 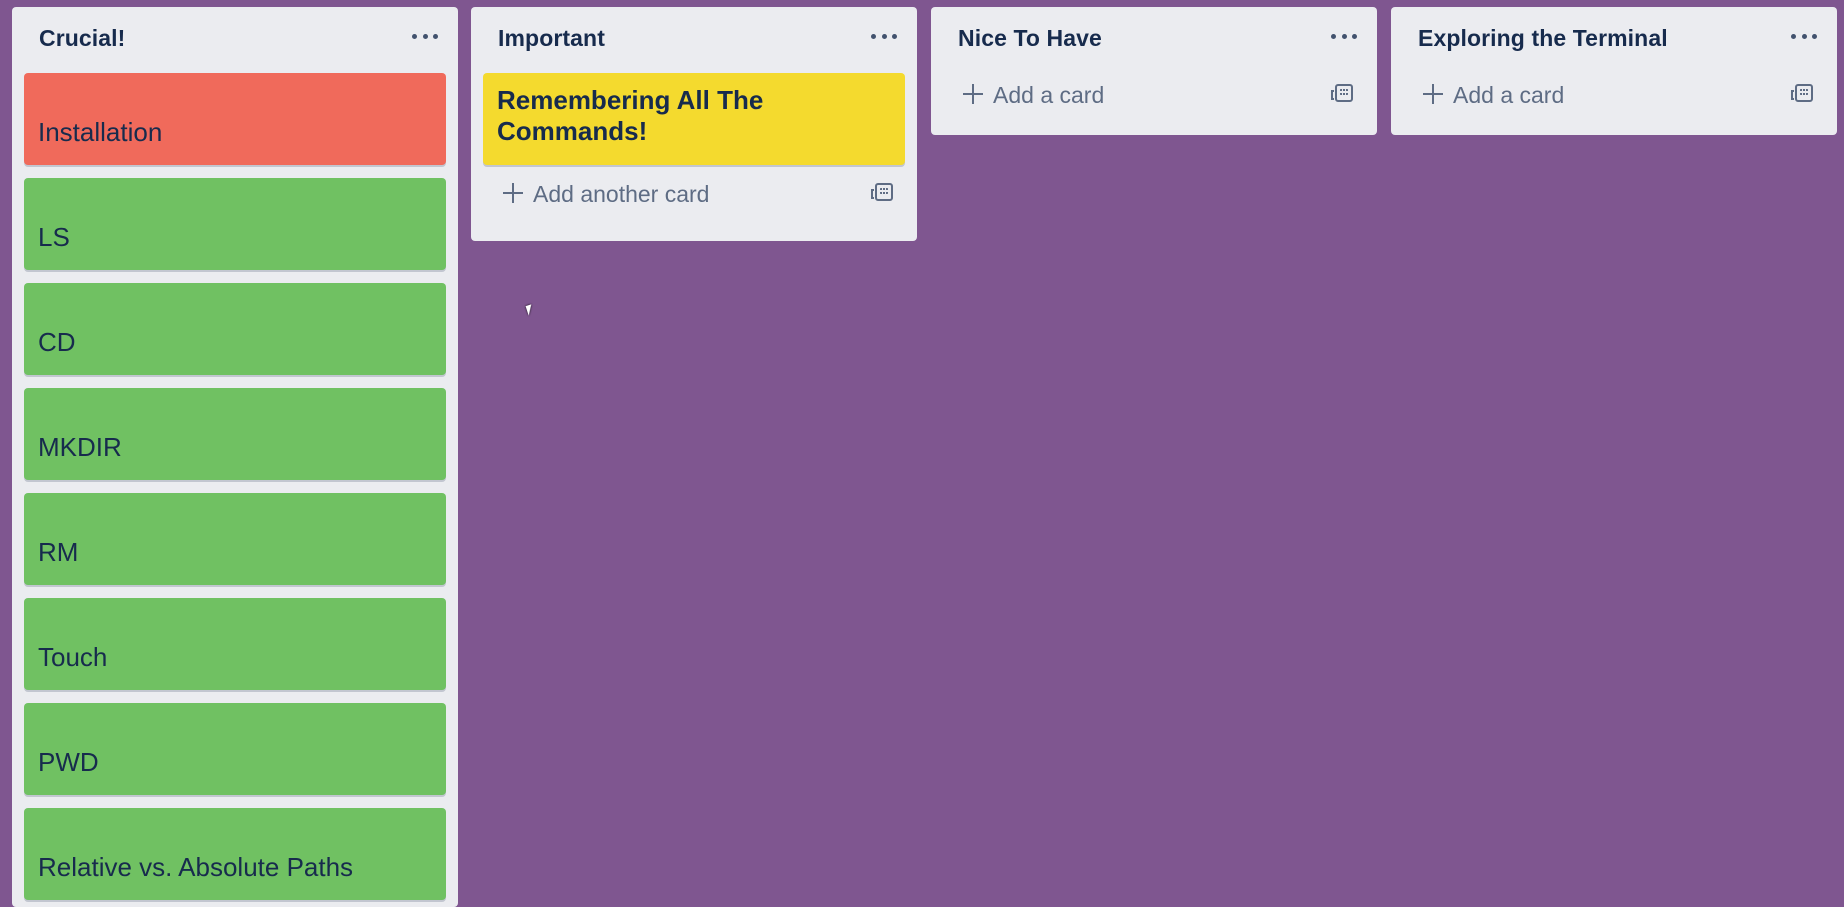 I want to click on card-title: Installation, so click(x=100, y=132).